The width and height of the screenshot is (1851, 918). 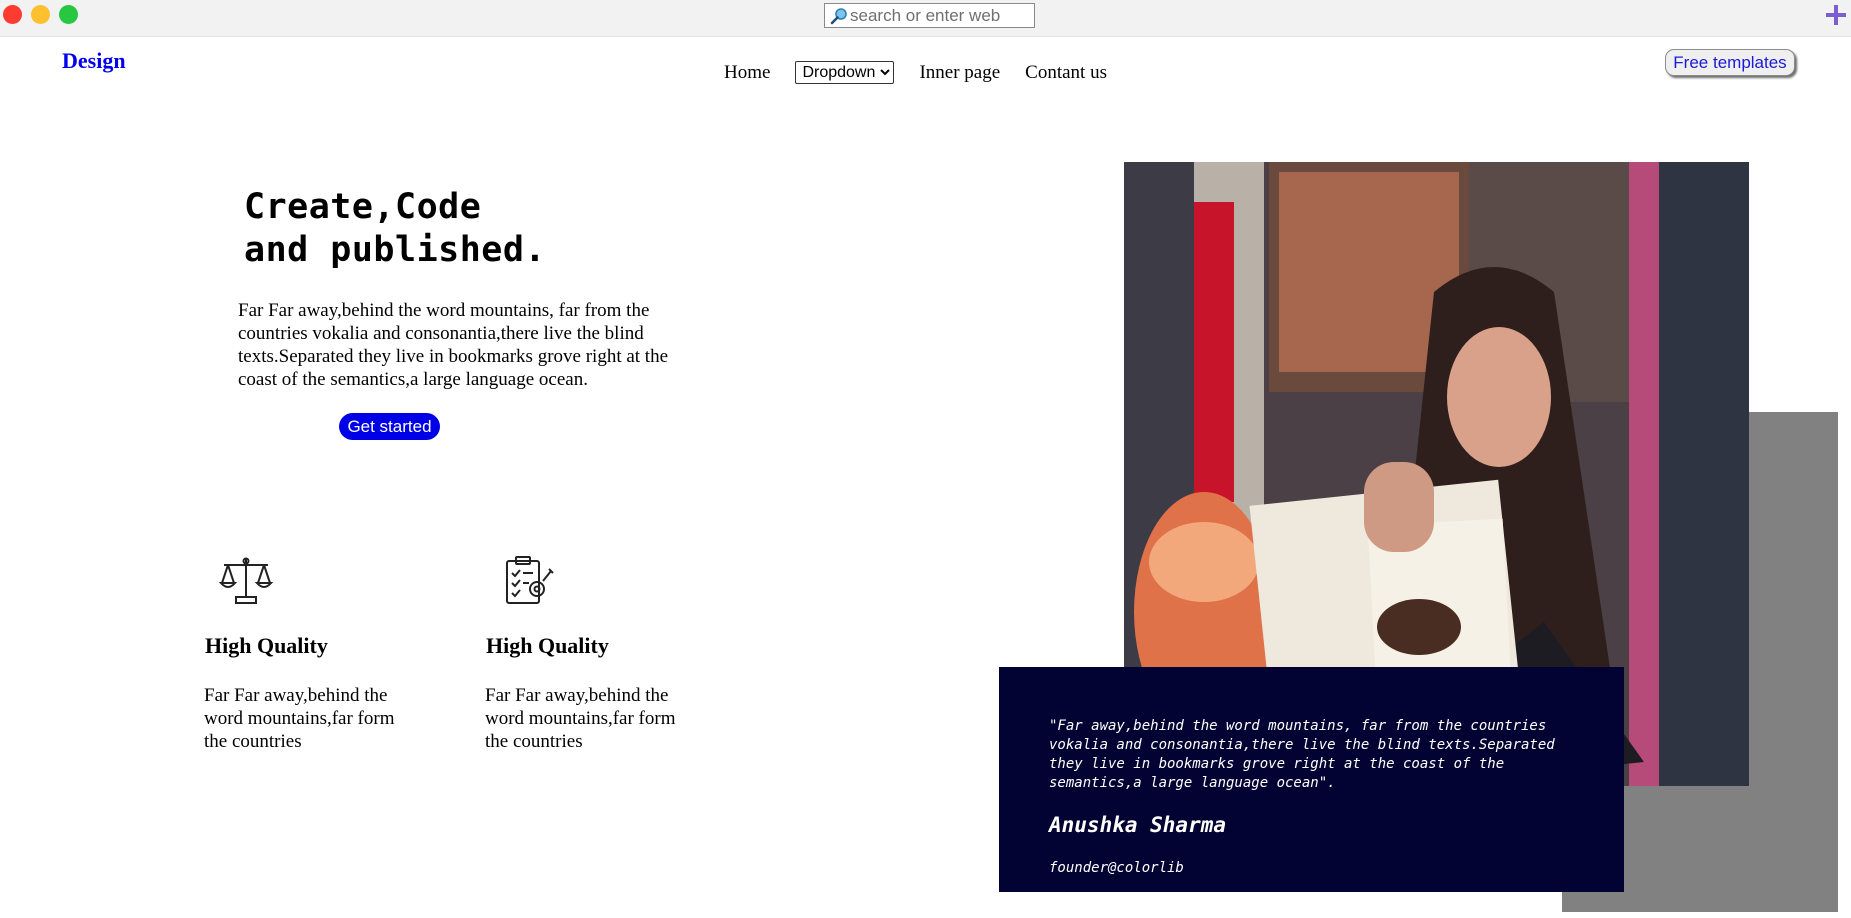 What do you see at coordinates (838, 15) in the screenshot?
I see `search-icon` at bounding box center [838, 15].